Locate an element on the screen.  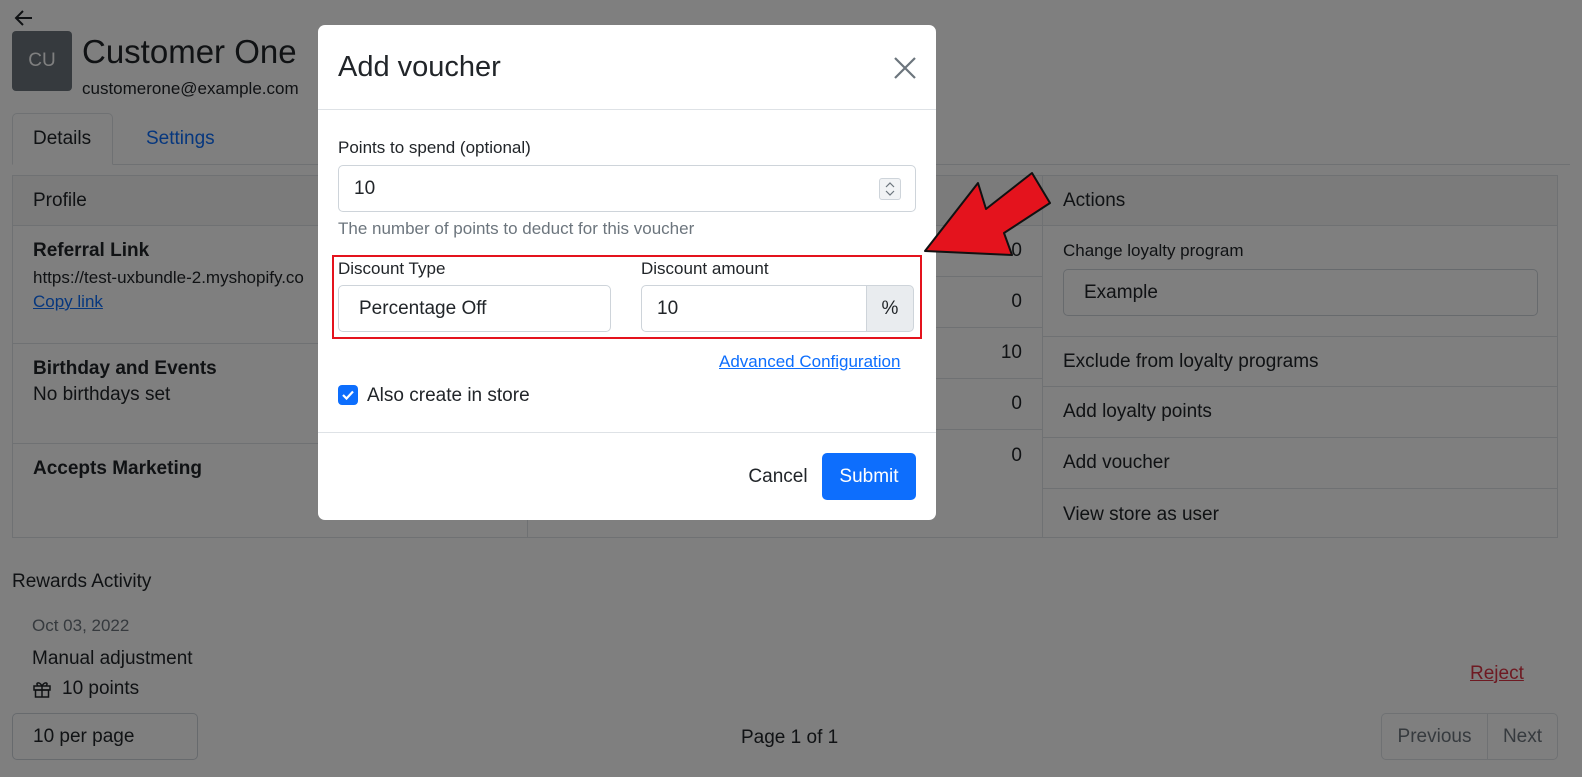
annotation-arrow is located at coordinates (987, 214).